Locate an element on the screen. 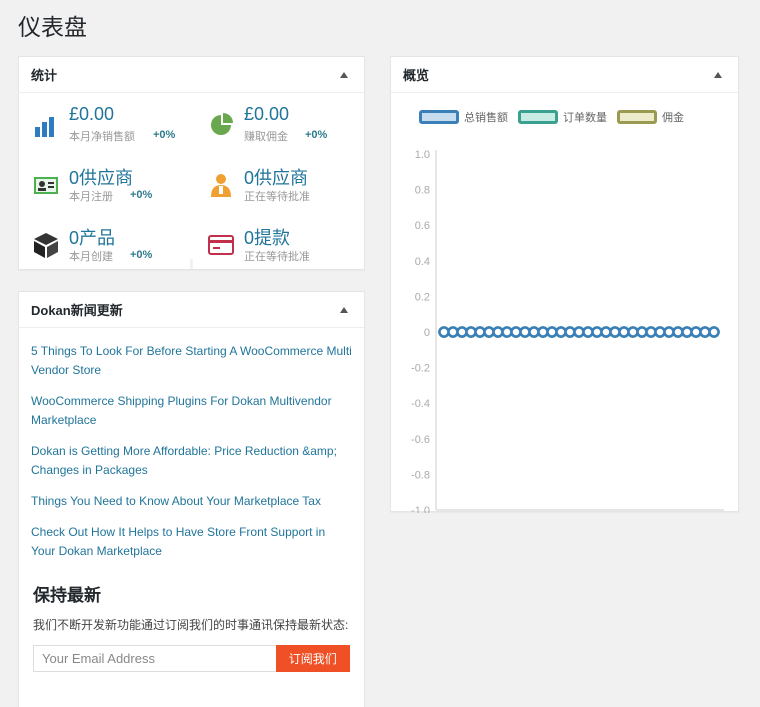  overview-collapse-toggle is located at coordinates (718, 75).